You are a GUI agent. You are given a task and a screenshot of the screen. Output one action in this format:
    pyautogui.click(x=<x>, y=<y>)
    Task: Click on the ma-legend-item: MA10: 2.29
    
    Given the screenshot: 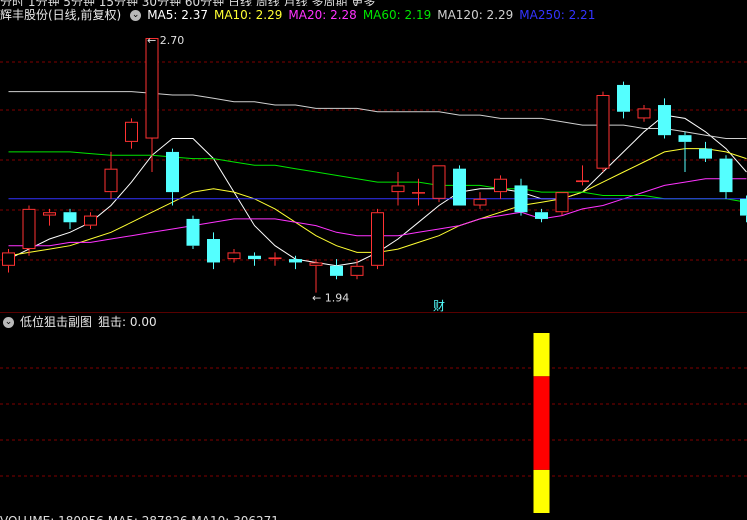 What is the action you would take?
    pyautogui.click(x=248, y=15)
    